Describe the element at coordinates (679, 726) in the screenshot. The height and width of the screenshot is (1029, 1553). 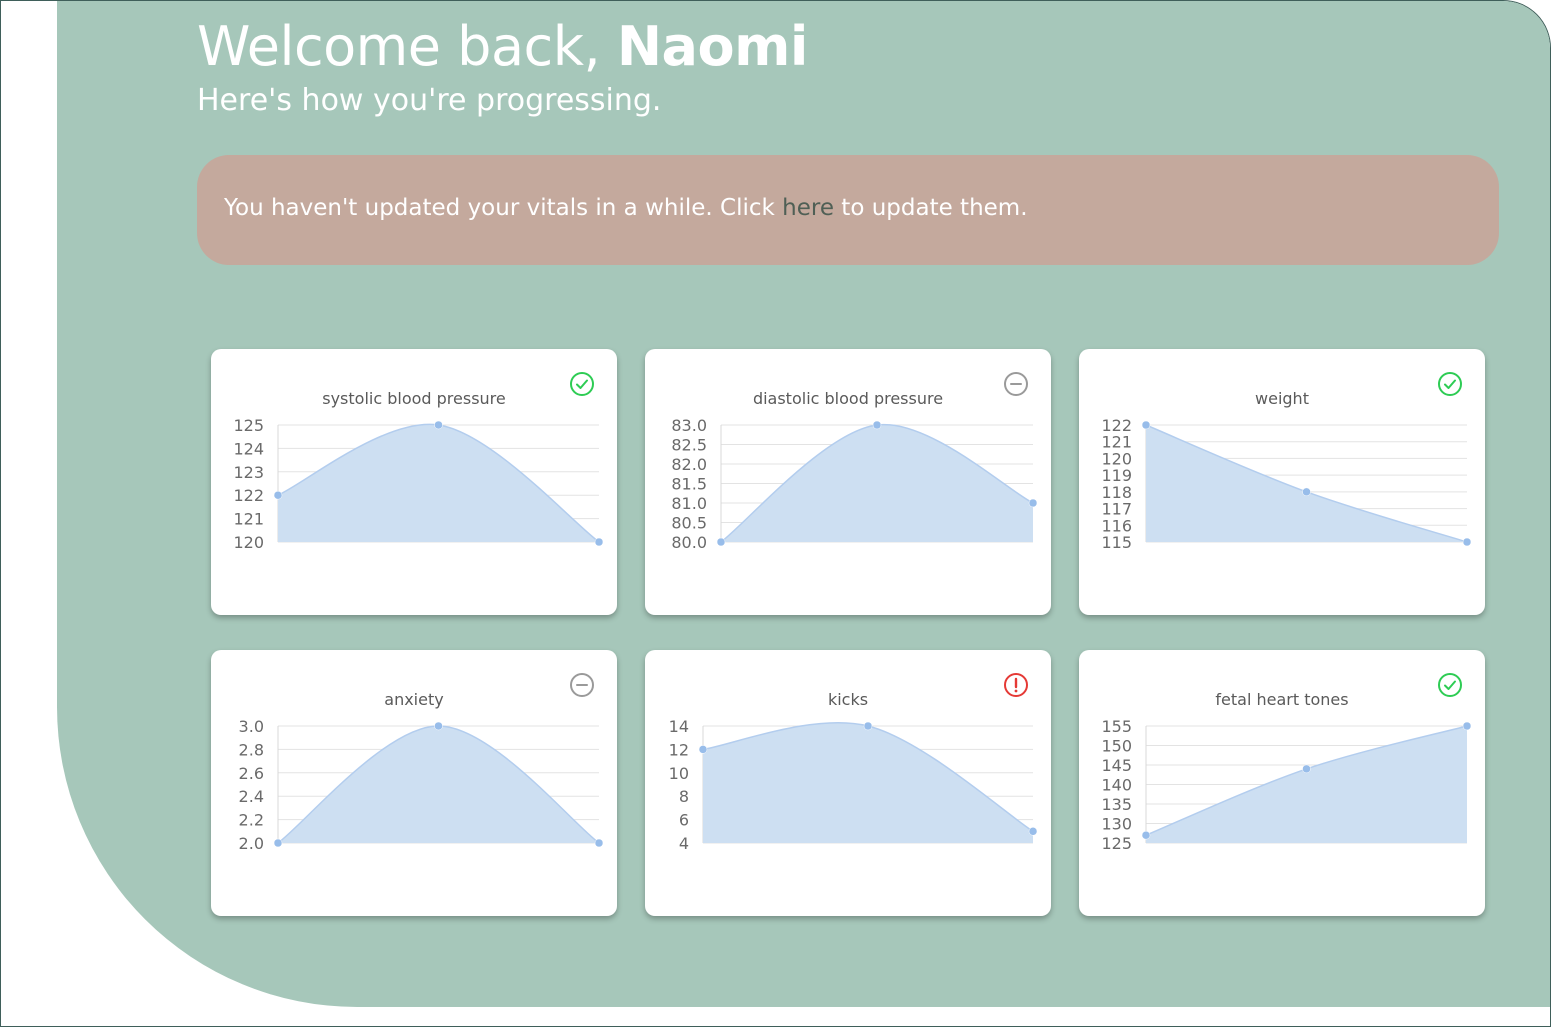
I see `y-tick-label: 14` at that location.